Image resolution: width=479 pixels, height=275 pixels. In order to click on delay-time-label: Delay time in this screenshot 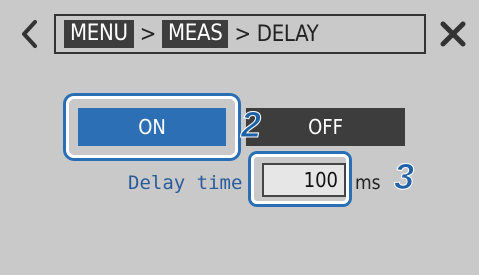, I will do `click(185, 183)`.